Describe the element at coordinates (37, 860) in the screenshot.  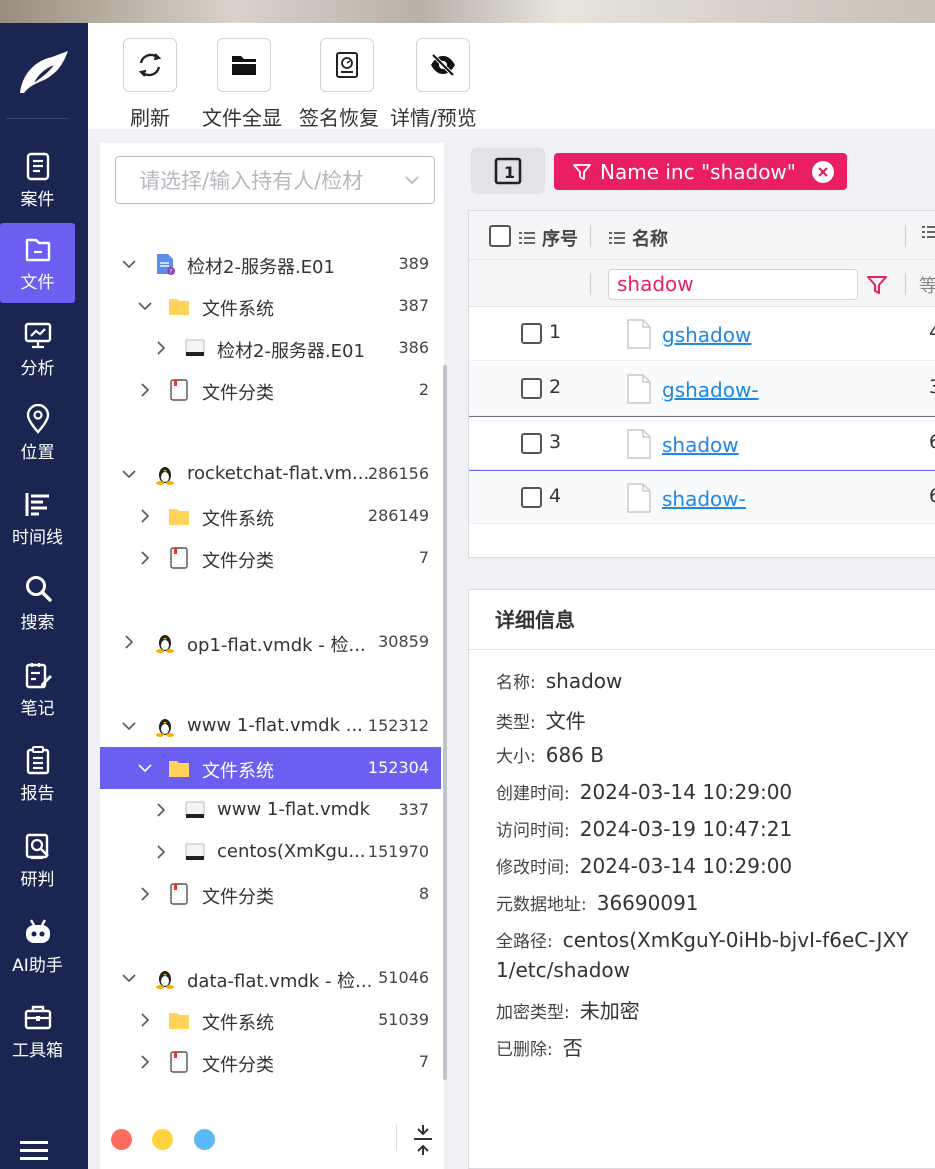
I see `nav-item-judge: 研判` at that location.